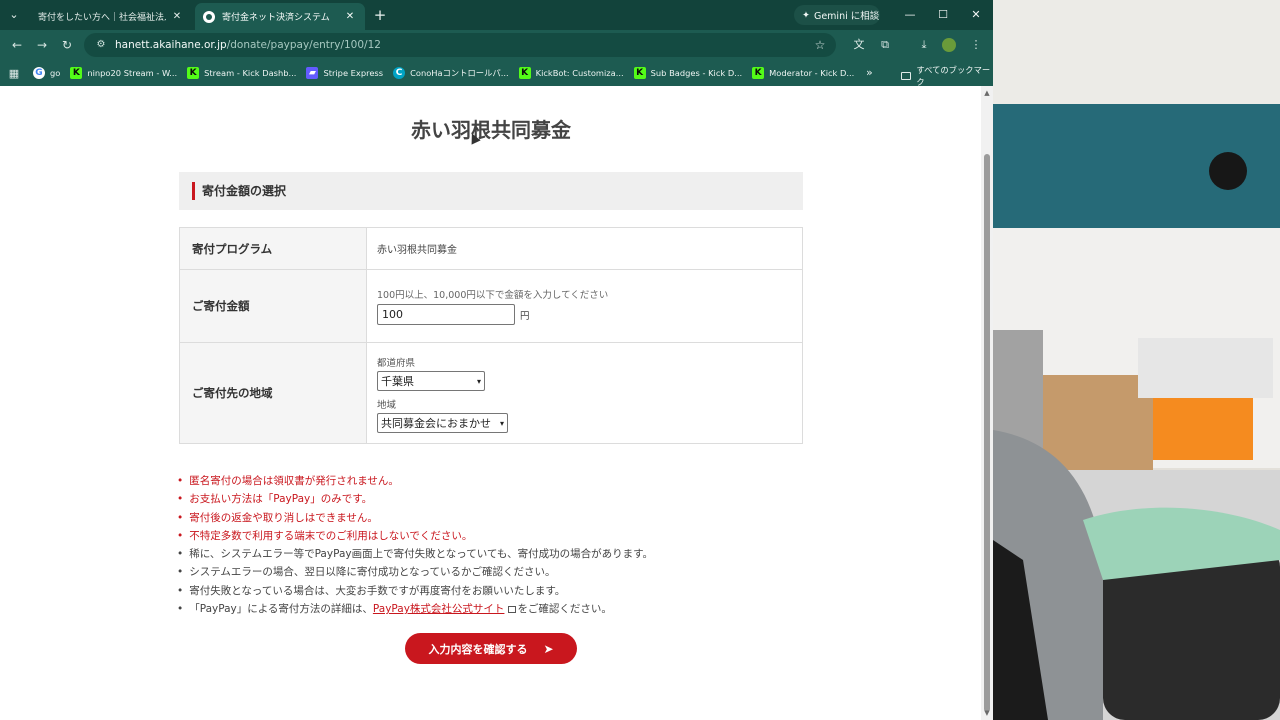 The width and height of the screenshot is (1280, 720). What do you see at coordinates (46, 73) in the screenshot?
I see `bookmark-go: Ggo` at bounding box center [46, 73].